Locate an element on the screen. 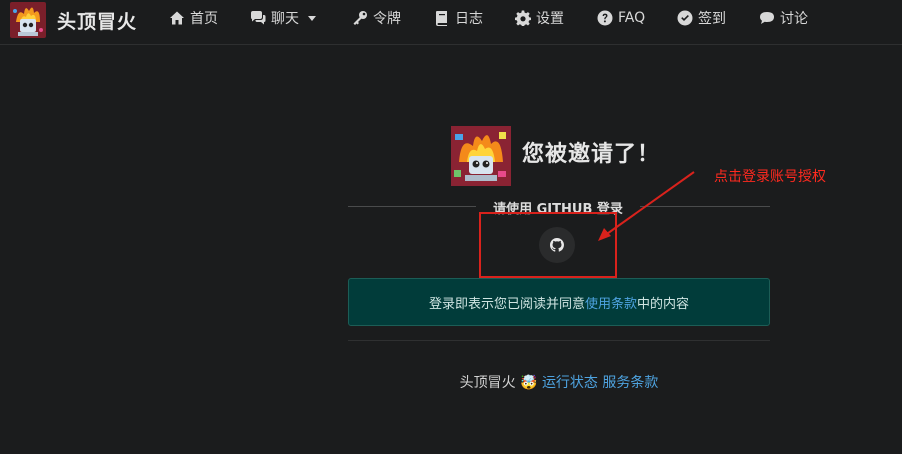 The height and width of the screenshot is (454, 902). divider-right is located at coordinates (705, 206).